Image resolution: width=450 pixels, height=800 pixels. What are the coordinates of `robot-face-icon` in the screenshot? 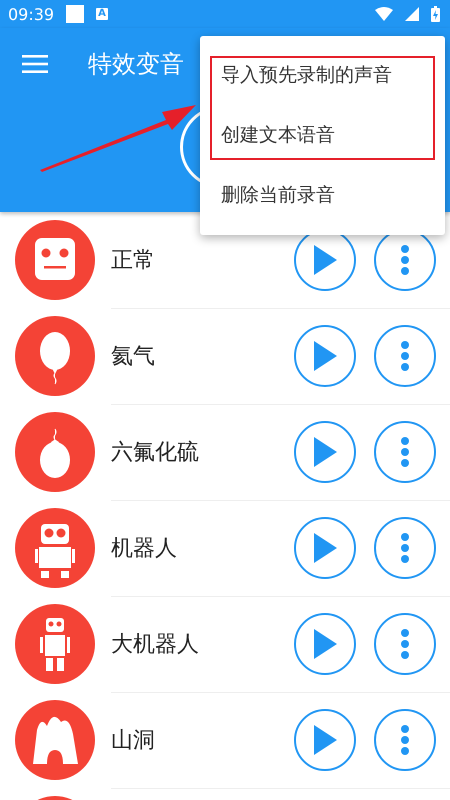 It's located at (55, 259).